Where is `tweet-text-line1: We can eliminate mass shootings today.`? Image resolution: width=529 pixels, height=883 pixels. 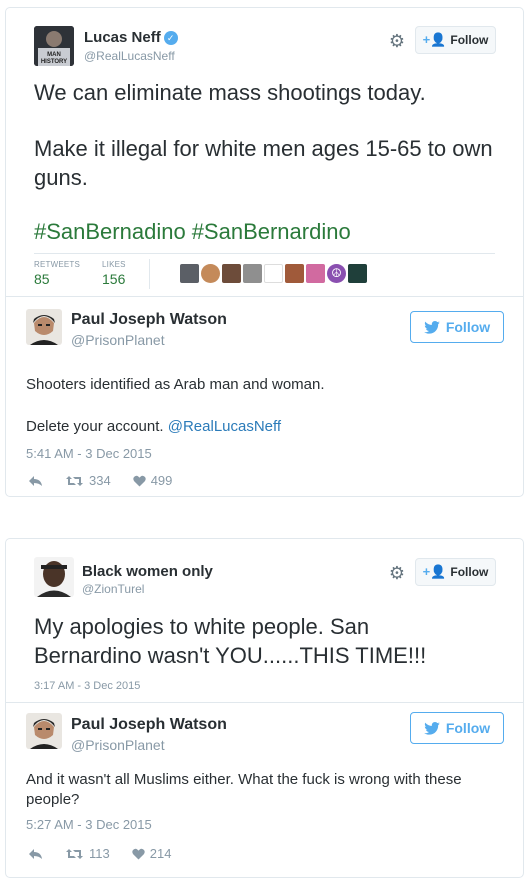 tweet-text-line1: We can eliminate mass shootings today. is located at coordinates (230, 92).